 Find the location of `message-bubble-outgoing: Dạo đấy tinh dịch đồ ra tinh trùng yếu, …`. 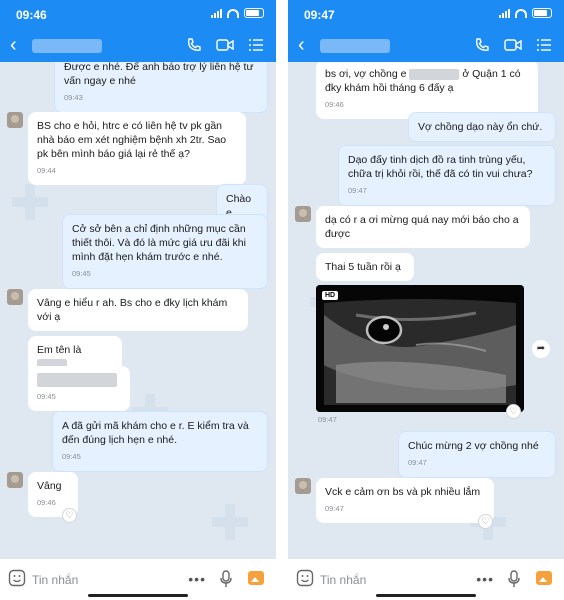

message-bubble-outgoing: Dạo đấy tinh dịch đồ ra tinh trùng yếu, … is located at coordinates (447, 175).